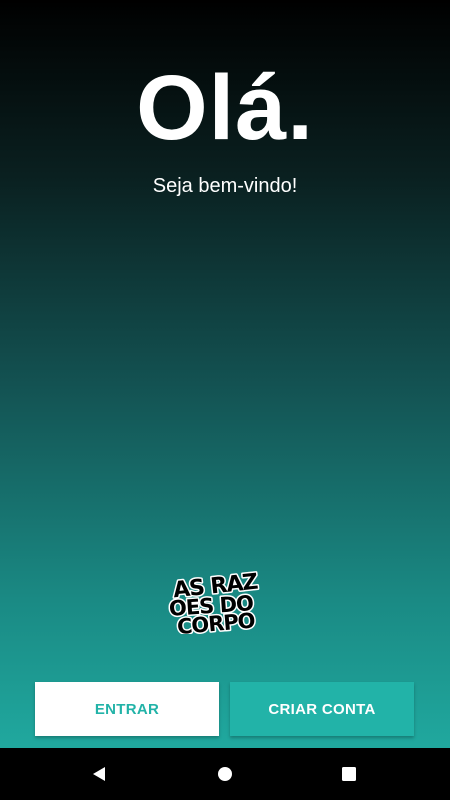  I want to click on app-logo: AS RAZ OES DO CORPO, so click(213, 601).